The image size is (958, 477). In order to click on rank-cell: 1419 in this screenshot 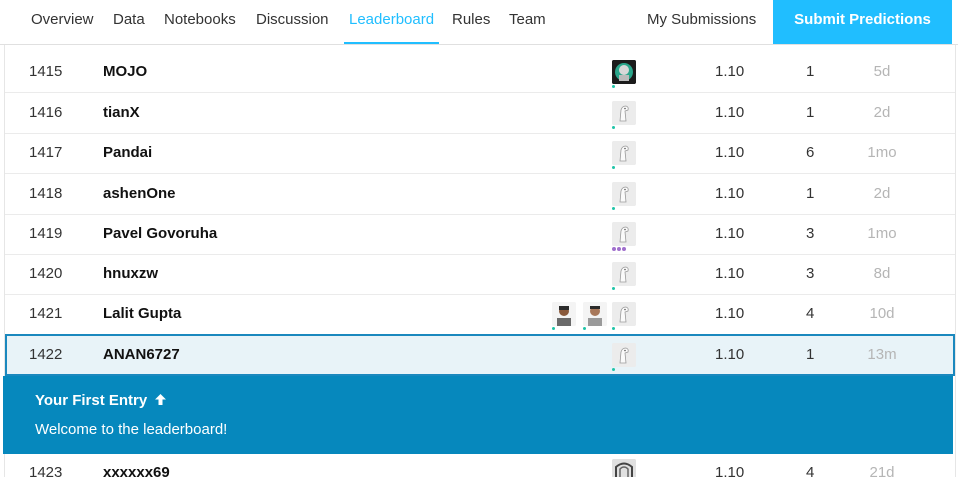, I will do `click(46, 233)`.